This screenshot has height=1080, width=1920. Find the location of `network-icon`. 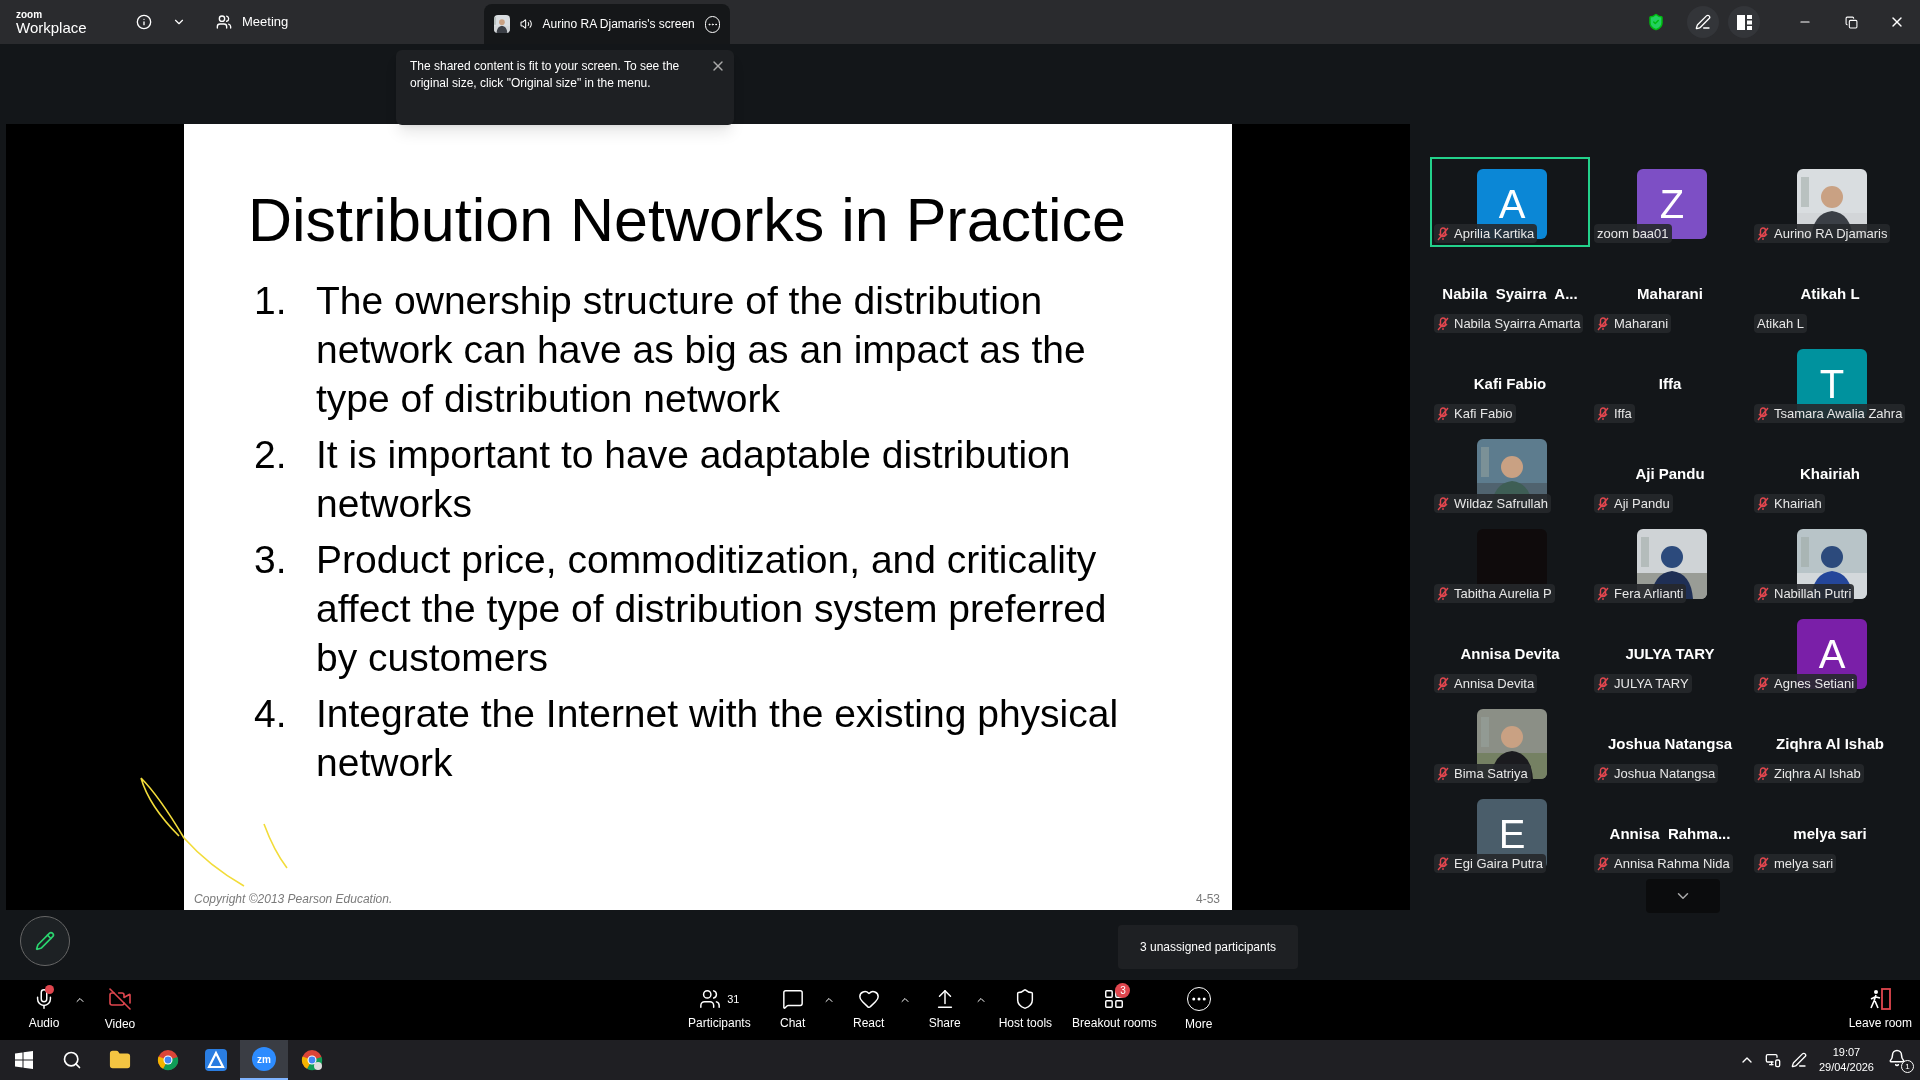

network-icon is located at coordinates (1772, 1060).